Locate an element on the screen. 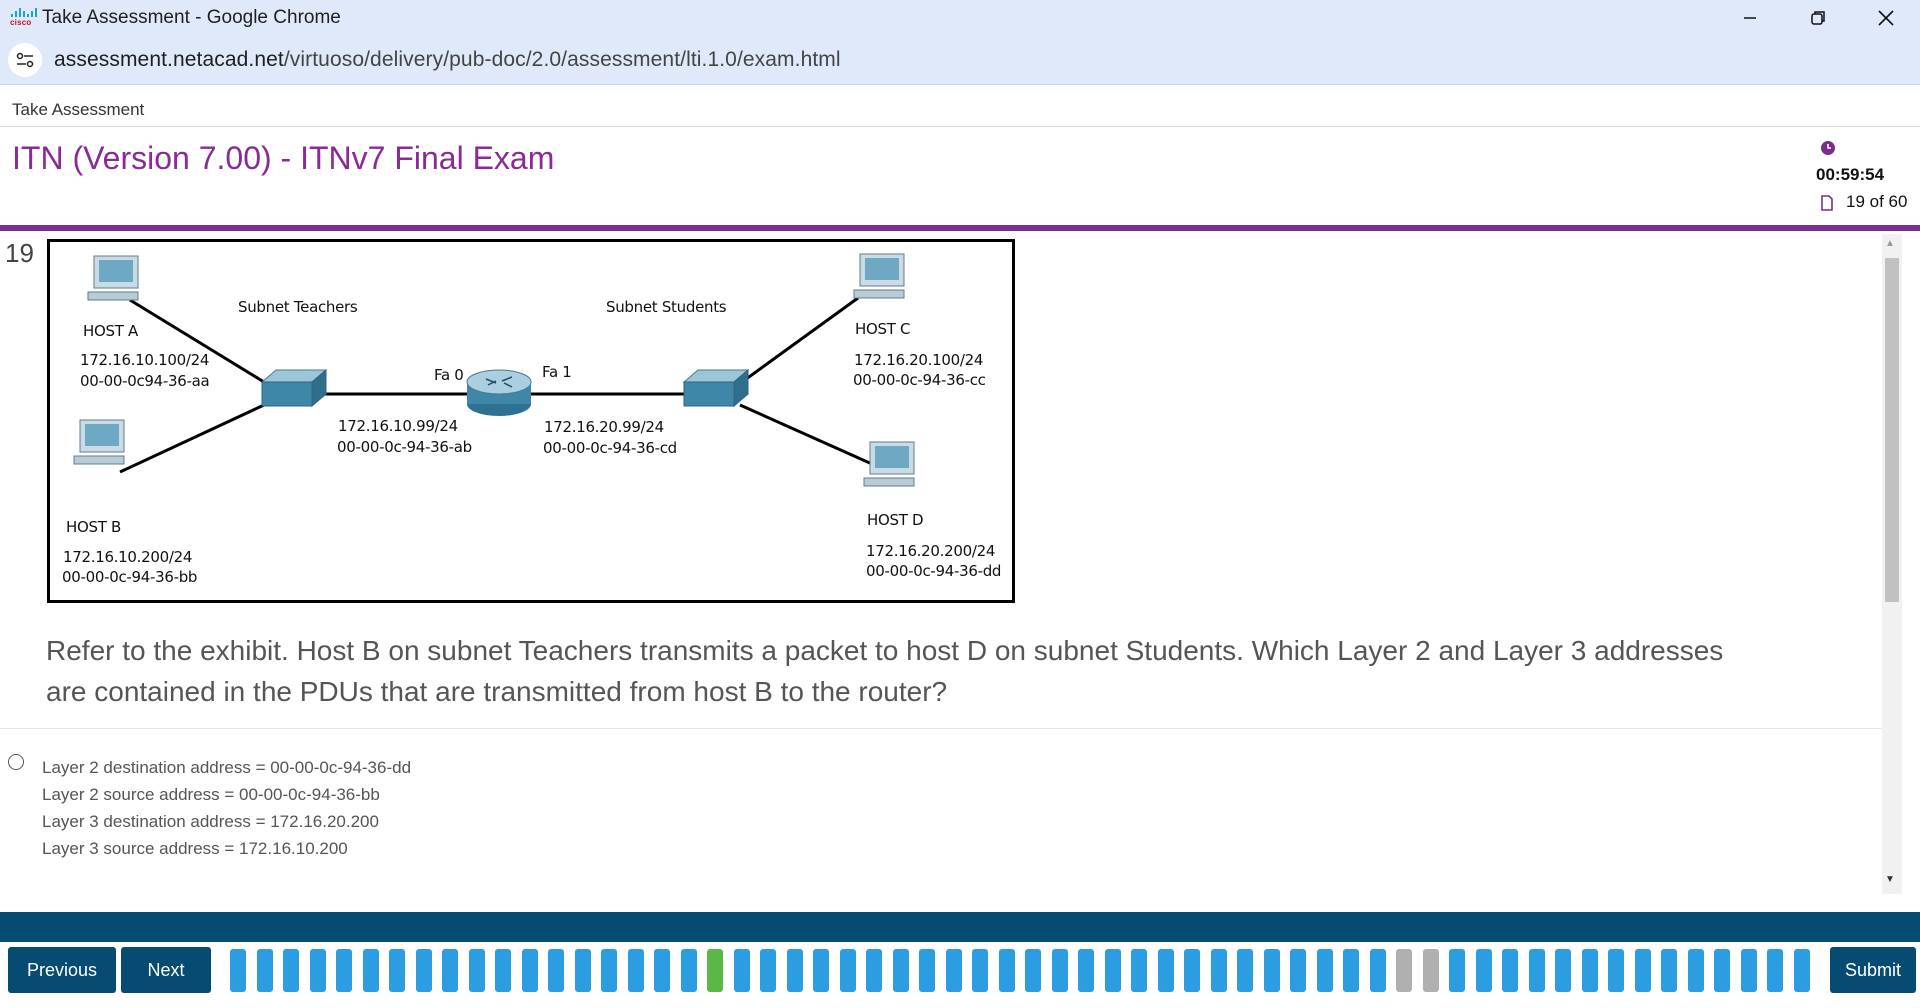 Image resolution: width=1920 pixels, height=1008 pixels. host-c-name: HOST C is located at coordinates (883, 329).